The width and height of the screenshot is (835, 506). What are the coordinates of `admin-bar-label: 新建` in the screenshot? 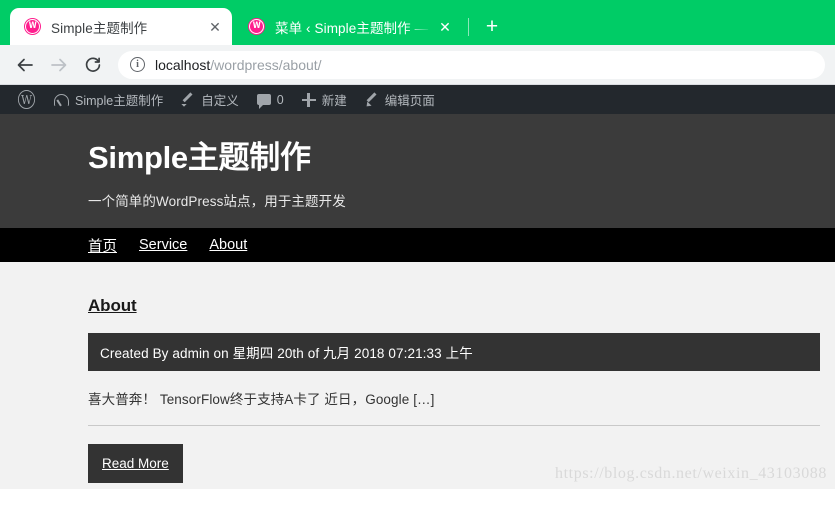 It's located at (334, 101).